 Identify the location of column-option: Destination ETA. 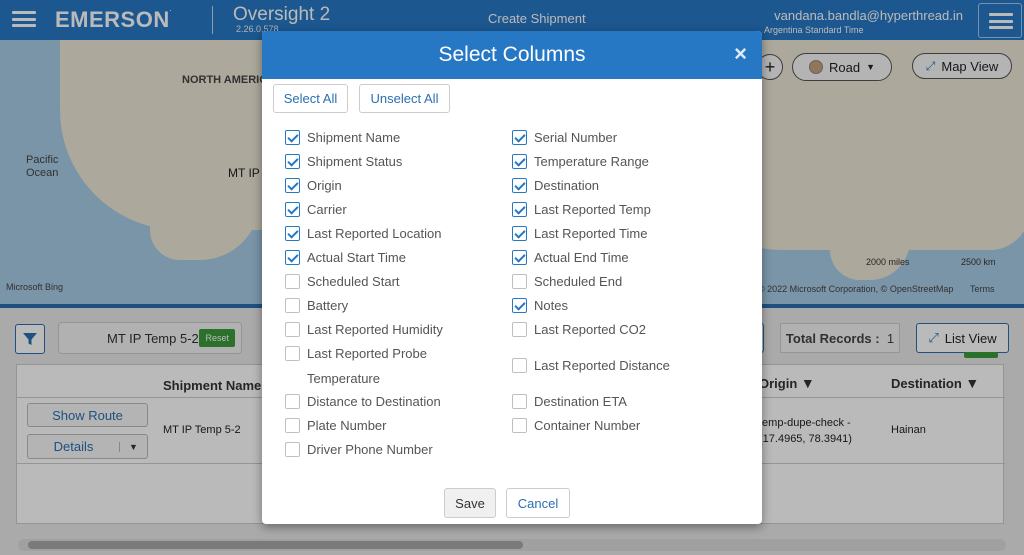
(569, 402).